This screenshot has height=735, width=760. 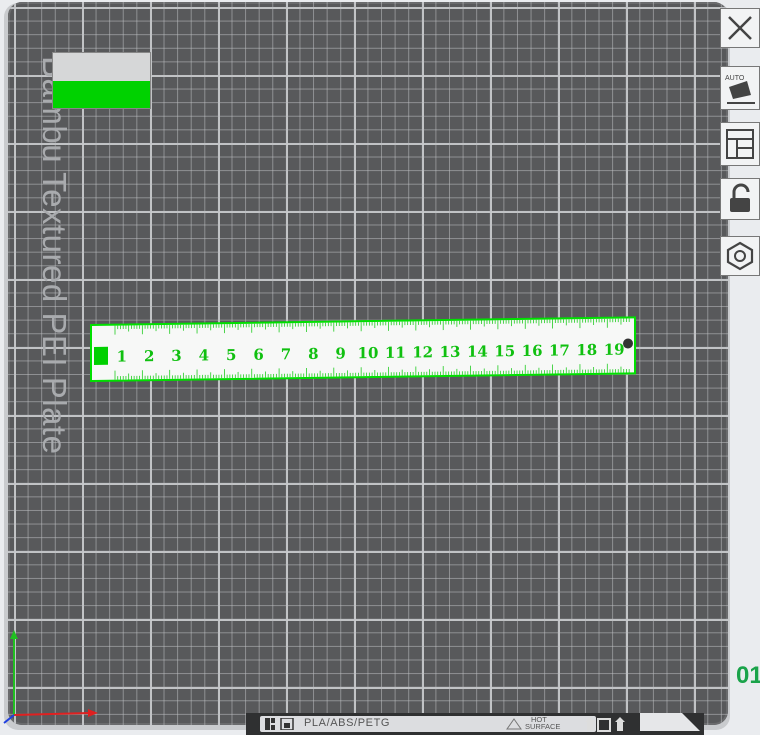 What do you see at coordinates (586, 350) in the screenshot?
I see `ruler-number: 18` at bounding box center [586, 350].